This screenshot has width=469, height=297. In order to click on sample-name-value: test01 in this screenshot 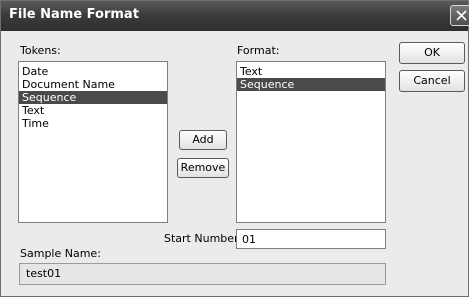, I will do `click(44, 273)`.